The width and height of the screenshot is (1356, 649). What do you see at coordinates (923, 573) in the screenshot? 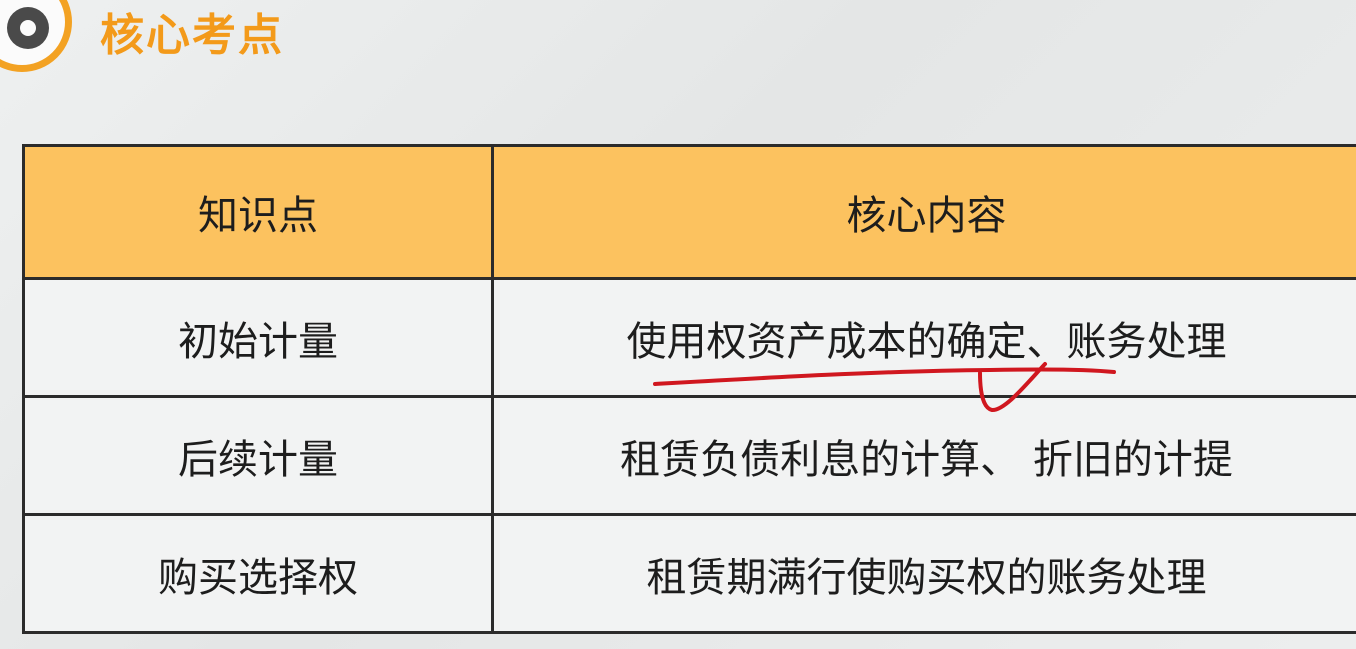
I see `content-cell: 租赁期满行使购买权的账务处理` at bounding box center [923, 573].